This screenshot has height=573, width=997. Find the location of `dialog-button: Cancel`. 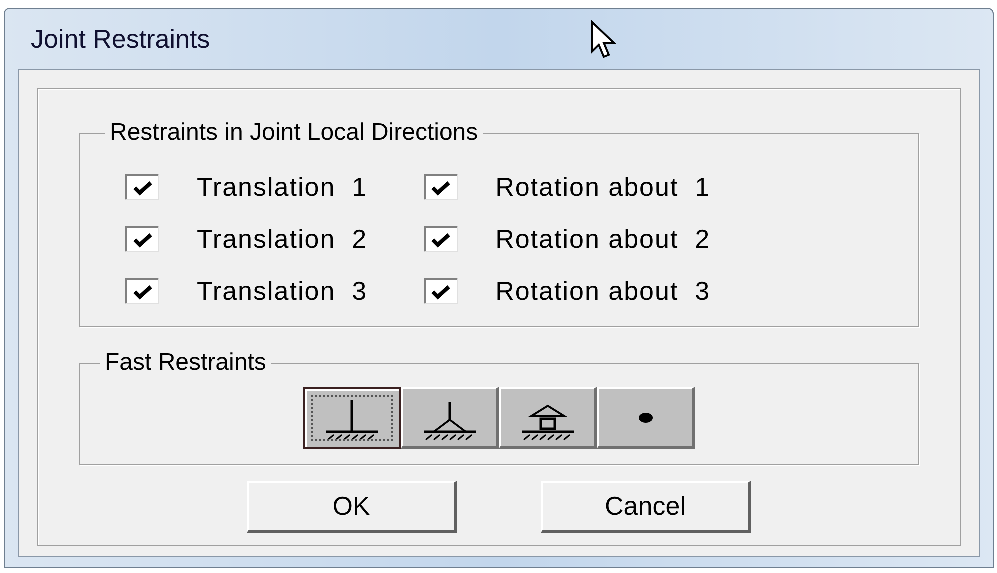

dialog-button: Cancel is located at coordinates (646, 507).